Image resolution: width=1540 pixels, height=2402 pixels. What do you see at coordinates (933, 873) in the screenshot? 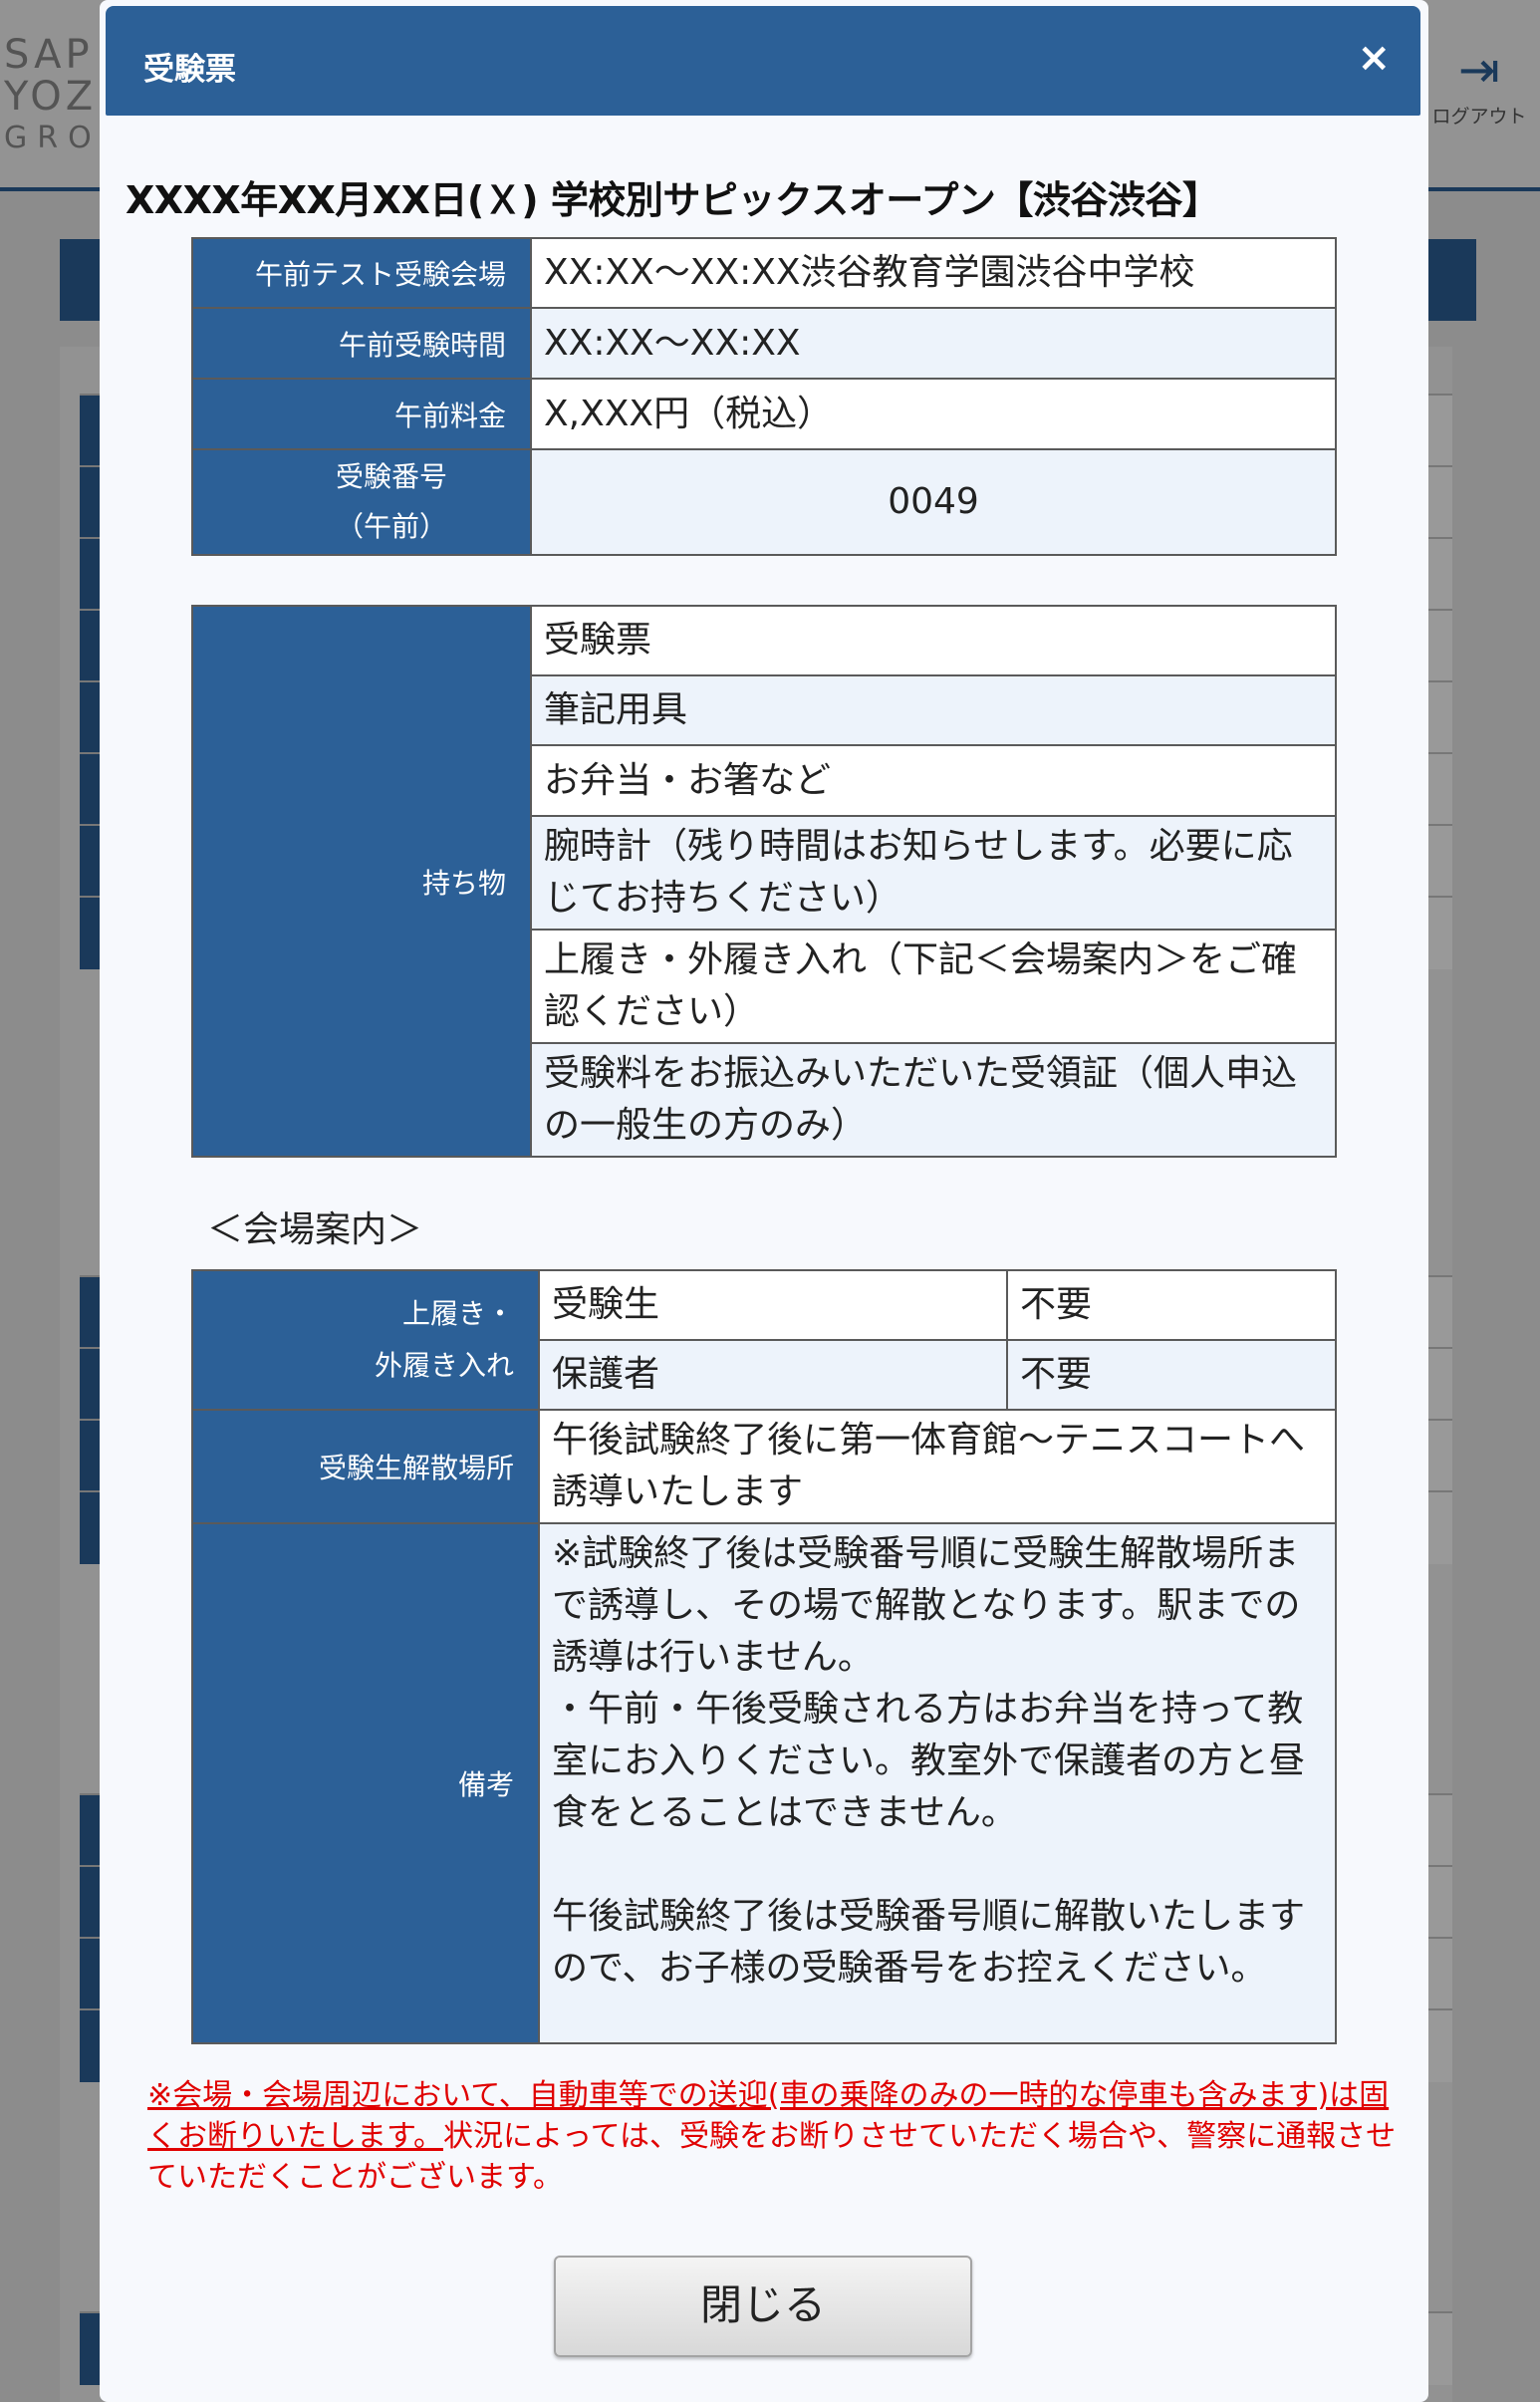
I see `belongings-item: 腕時計（残り時間はお知らせします。必要に応じてお持ちください）` at bounding box center [933, 873].